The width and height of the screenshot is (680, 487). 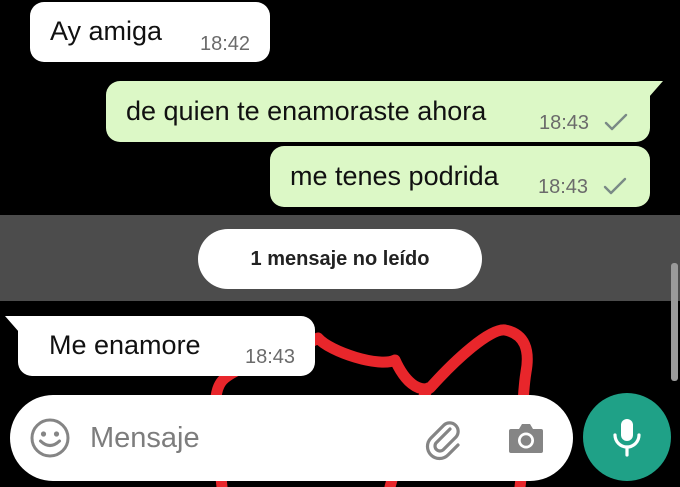 What do you see at coordinates (443, 438) in the screenshot?
I see `paperclip-icon` at bounding box center [443, 438].